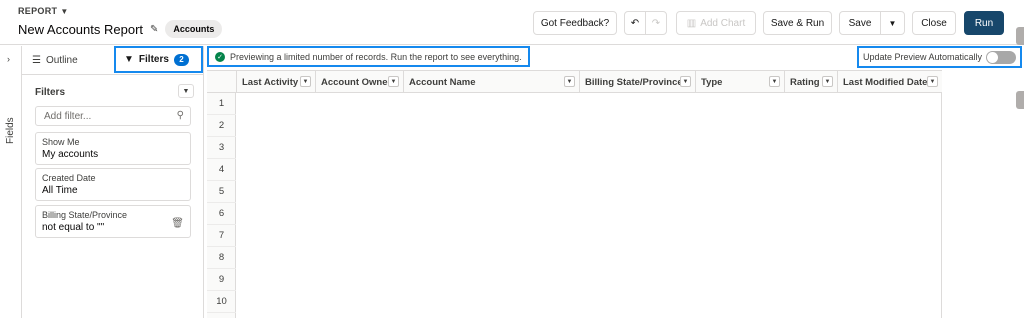 The width and height of the screenshot is (1024, 318). Describe the element at coordinates (8, 59) in the screenshot. I see `chevron-right-icon: ›` at that location.